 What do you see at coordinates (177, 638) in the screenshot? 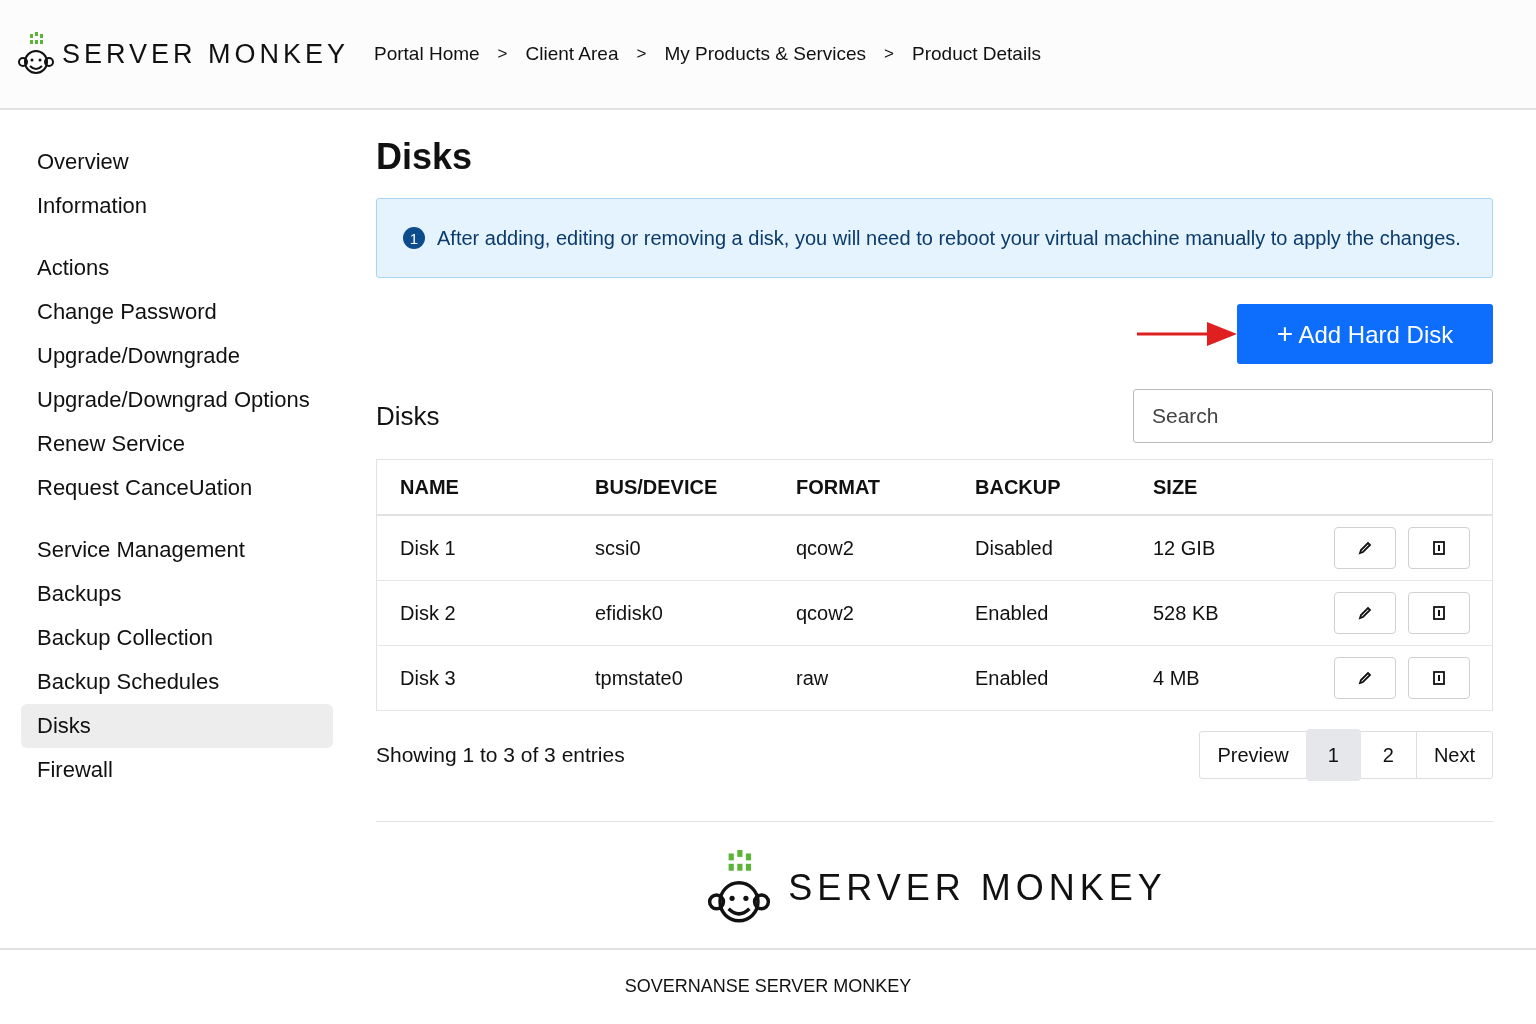
I see `sidebar-item: Backup Collection` at bounding box center [177, 638].